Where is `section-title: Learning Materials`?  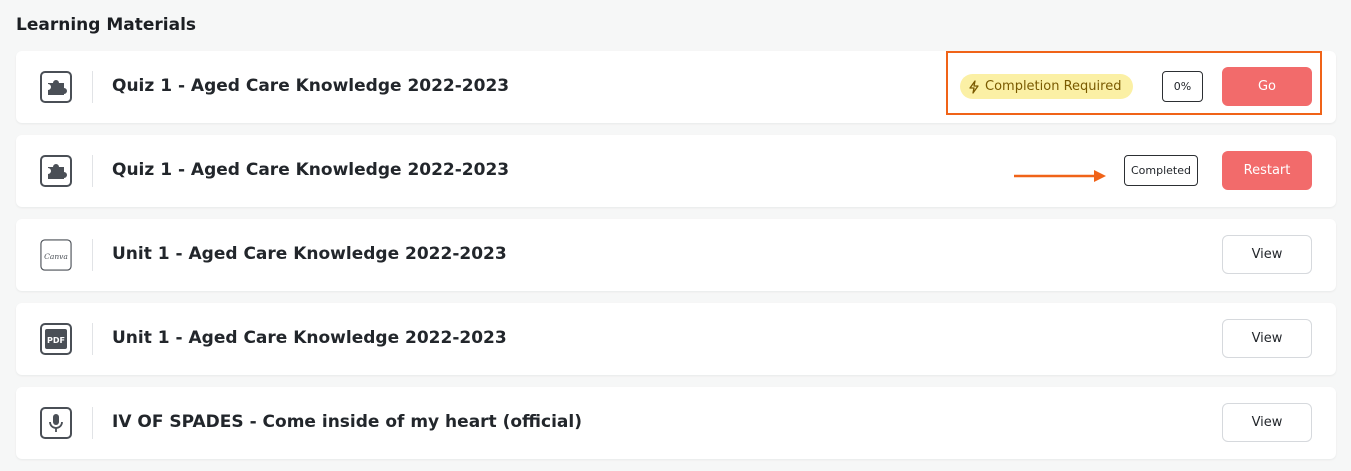
section-title: Learning Materials is located at coordinates (106, 25).